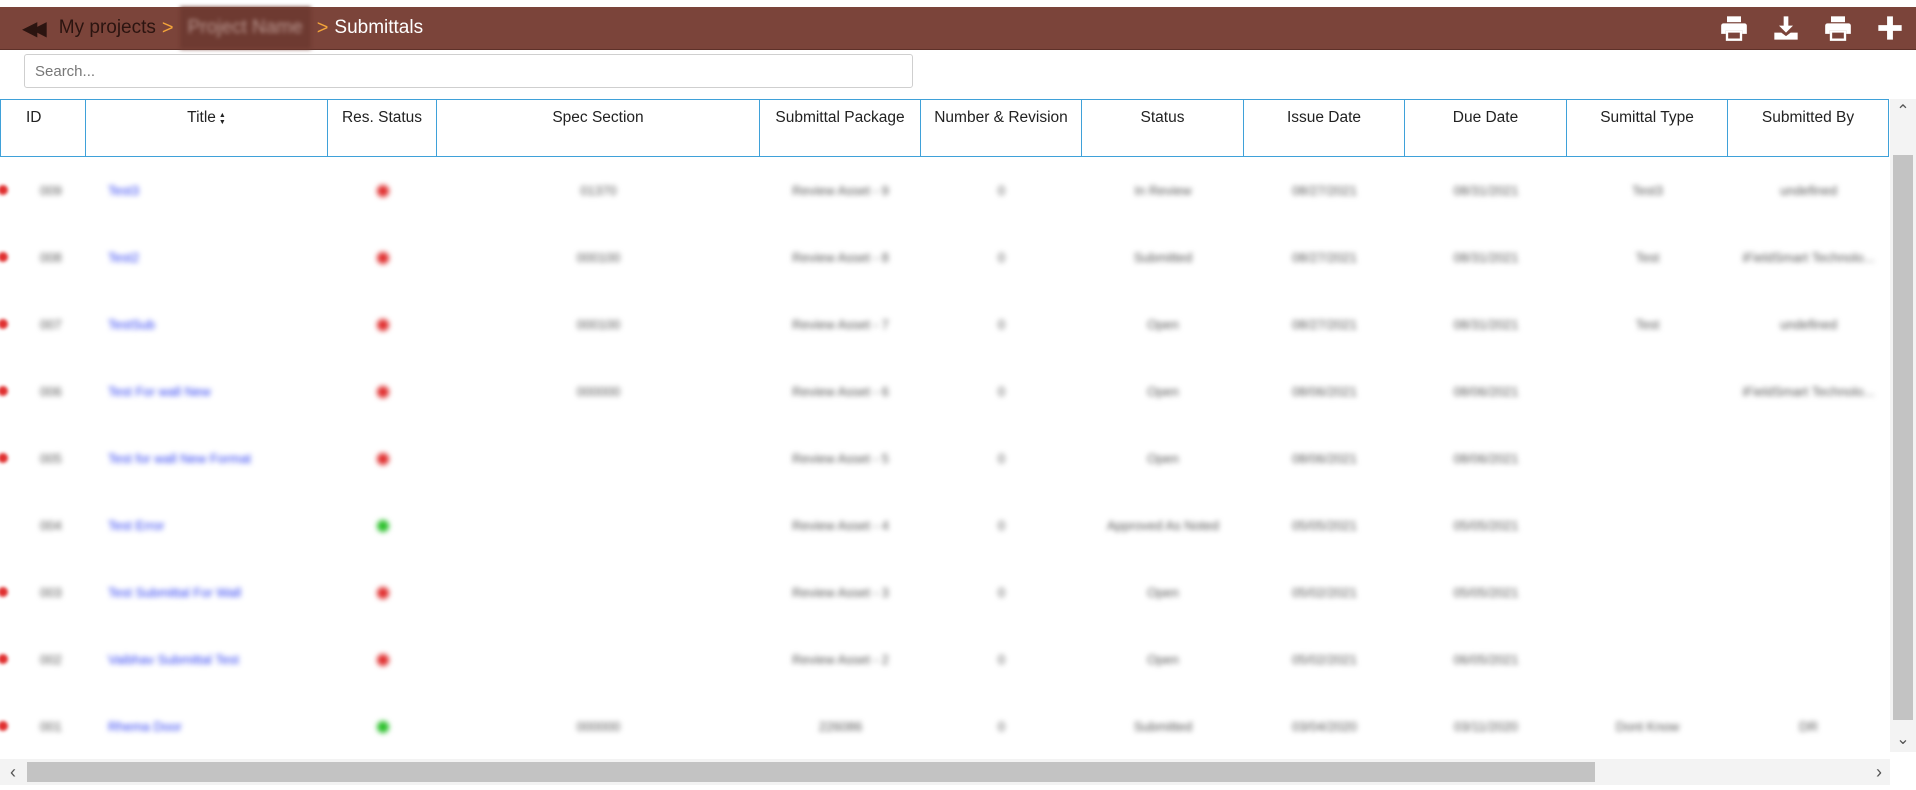  Describe the element at coordinates (1486, 592) in the screenshot. I see `cell-due-date: 05/05/2021` at that location.